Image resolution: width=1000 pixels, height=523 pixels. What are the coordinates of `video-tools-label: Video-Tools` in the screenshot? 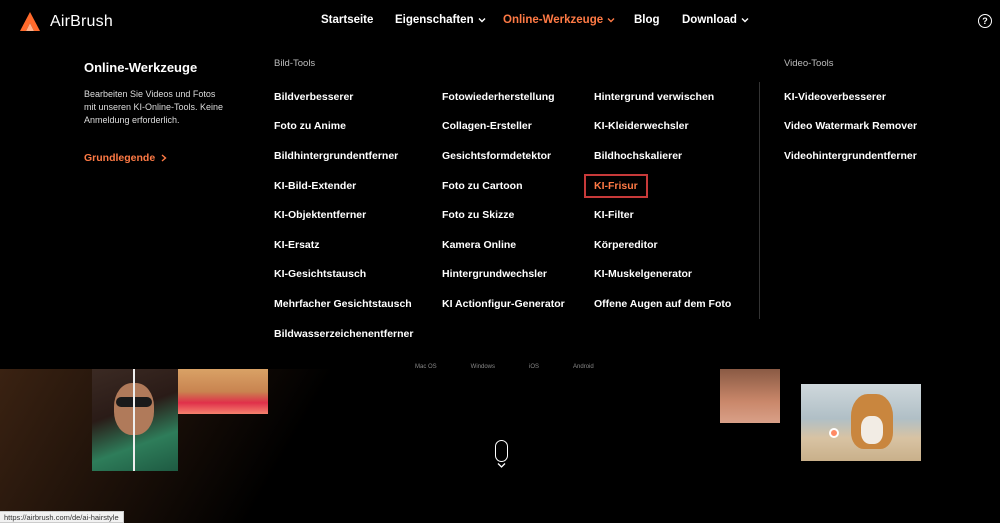 It's located at (809, 63).